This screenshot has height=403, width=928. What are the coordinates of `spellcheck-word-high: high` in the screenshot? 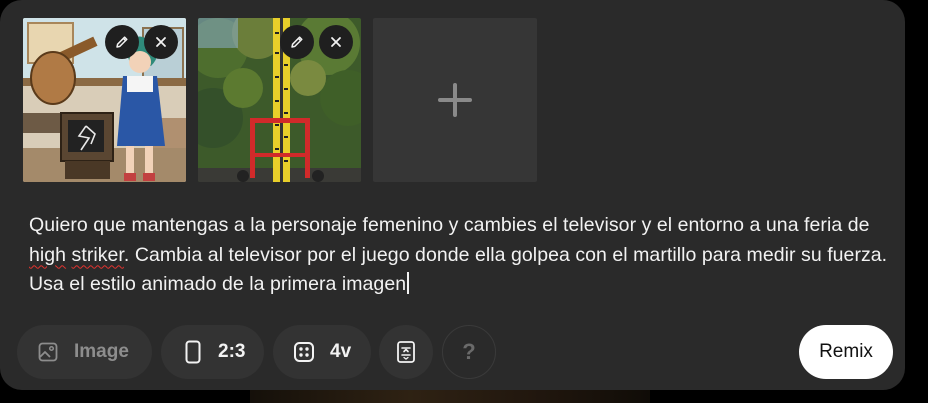 It's located at (48, 254).